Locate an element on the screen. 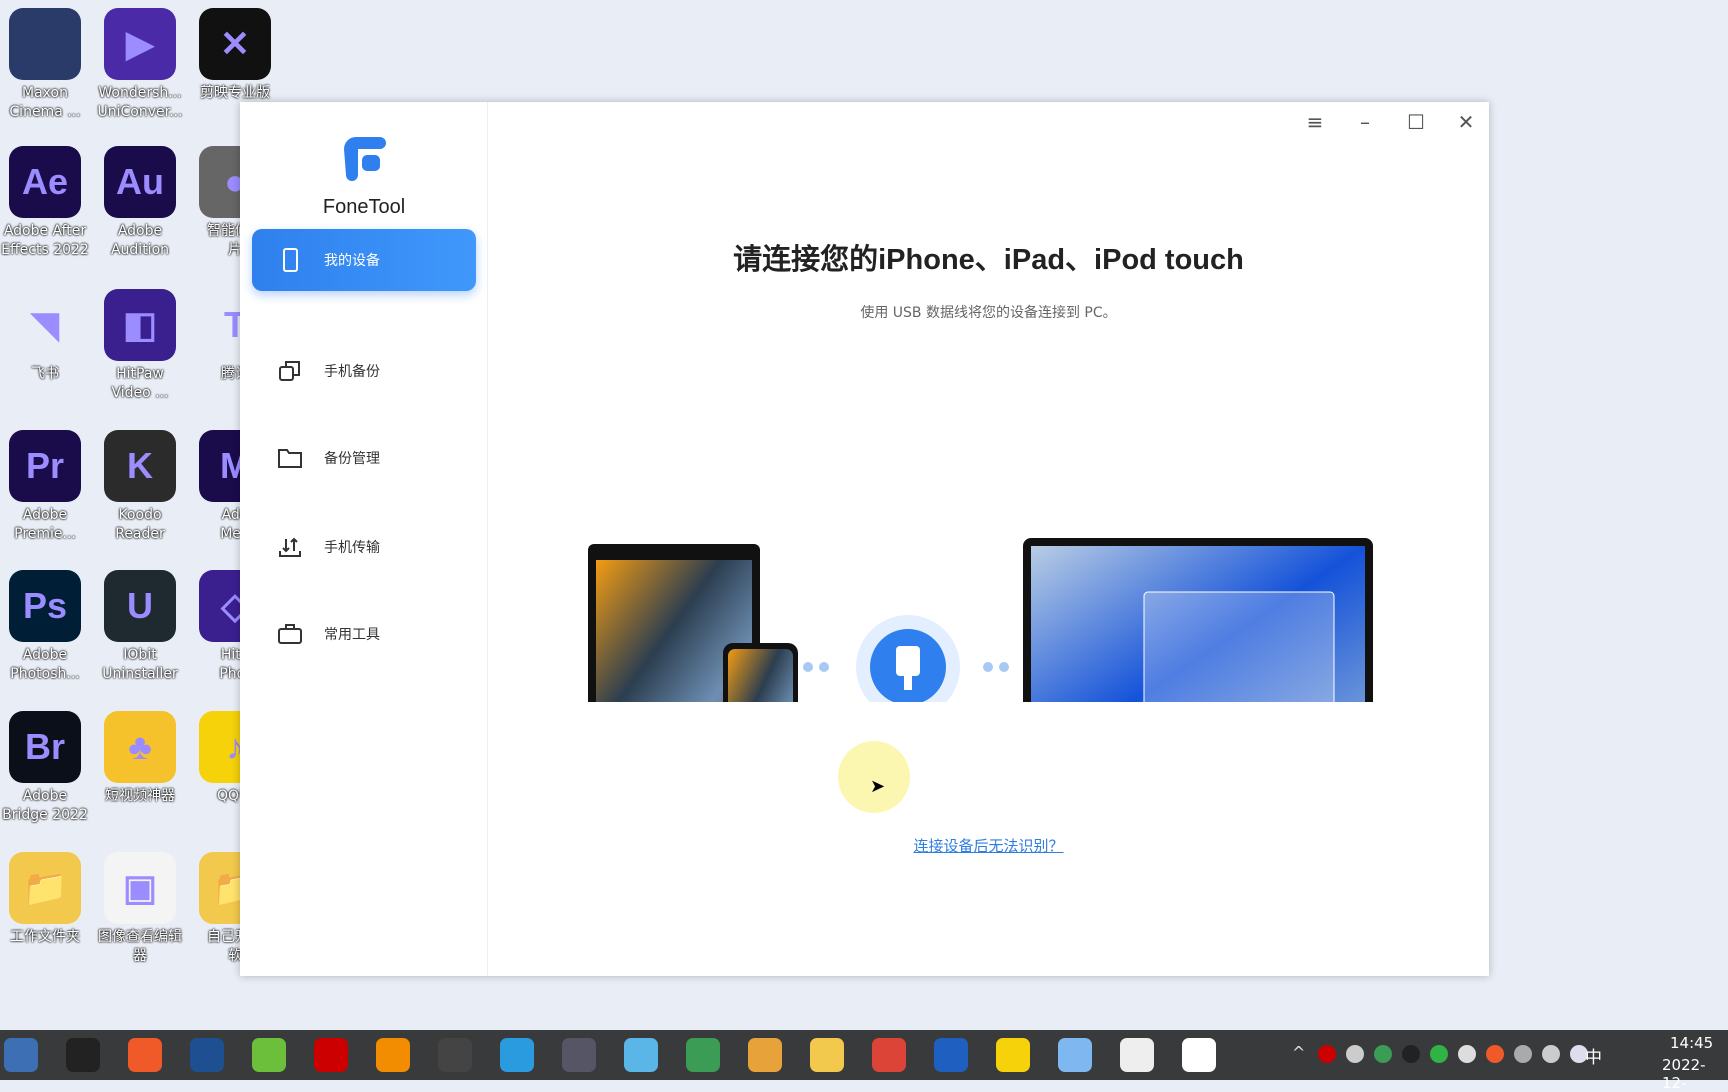  desktop-icon-label: 剪映专业版 is located at coordinates (235, 93).